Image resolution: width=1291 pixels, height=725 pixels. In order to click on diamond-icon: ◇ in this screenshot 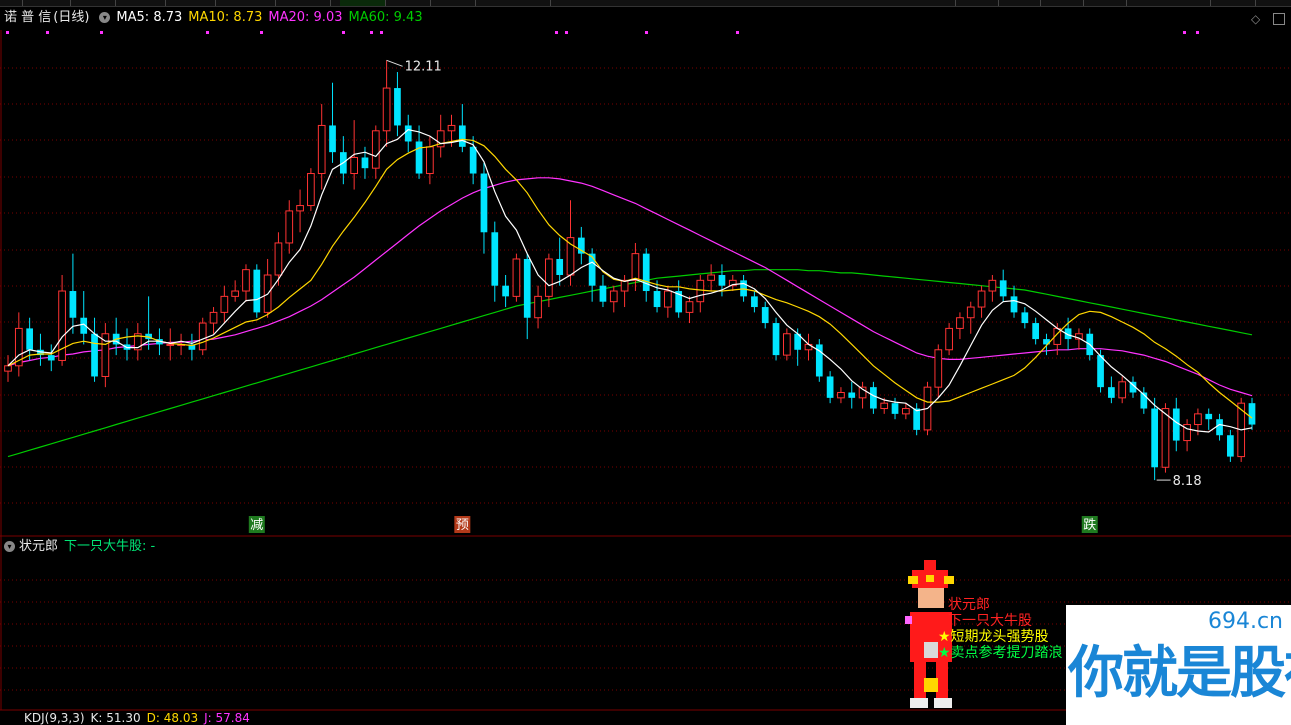, I will do `click(1255, 19)`.